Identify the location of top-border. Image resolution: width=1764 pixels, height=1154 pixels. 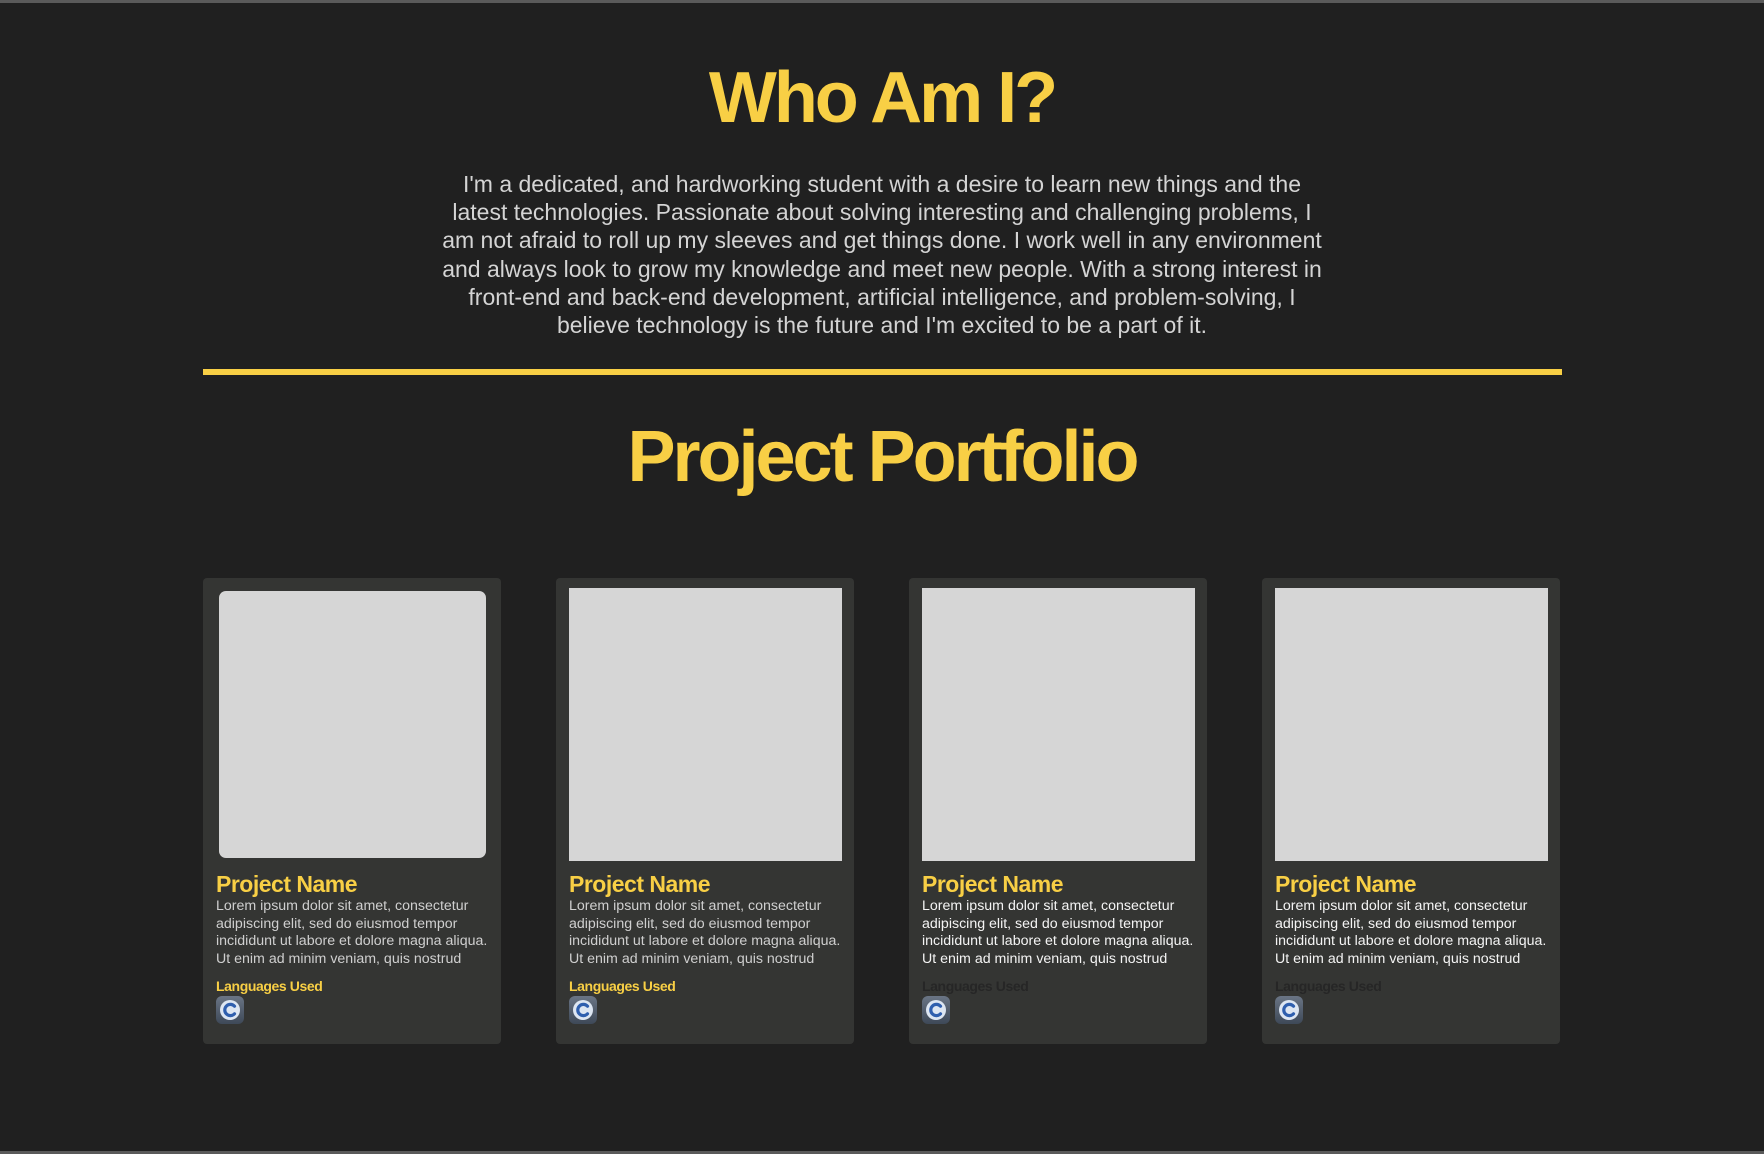
(882, 1).